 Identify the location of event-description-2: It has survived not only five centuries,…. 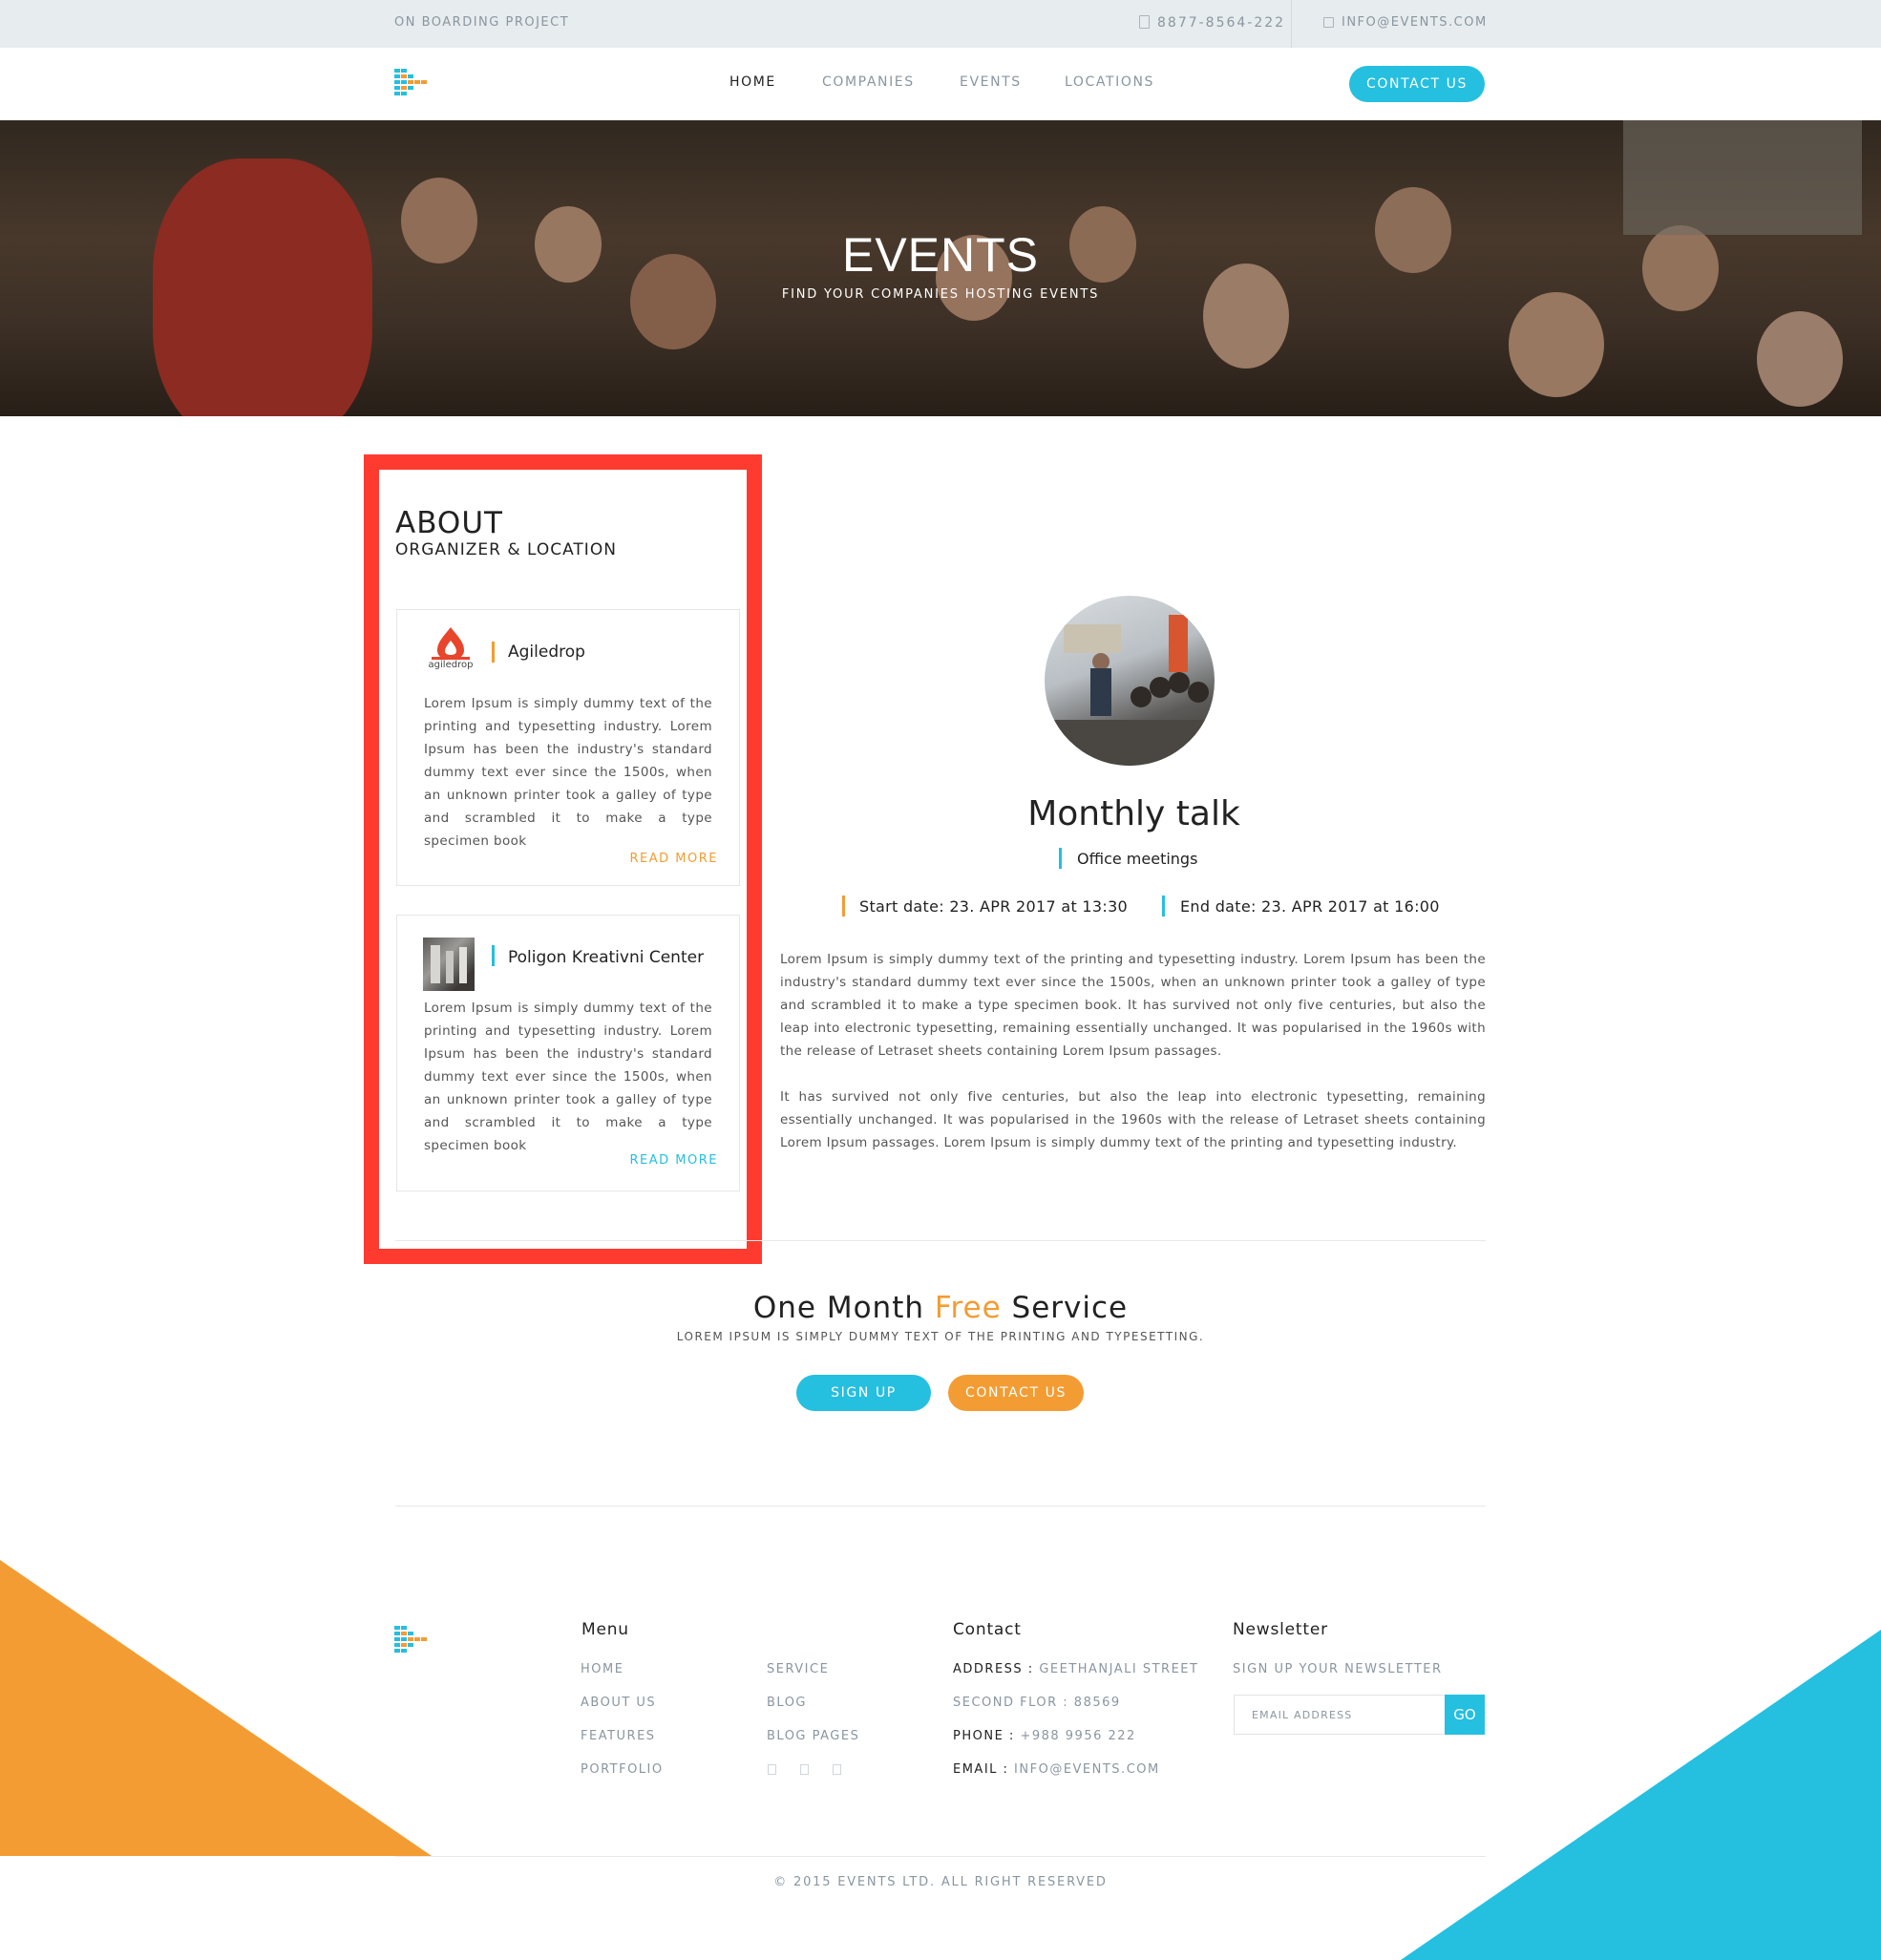
(1133, 1119).